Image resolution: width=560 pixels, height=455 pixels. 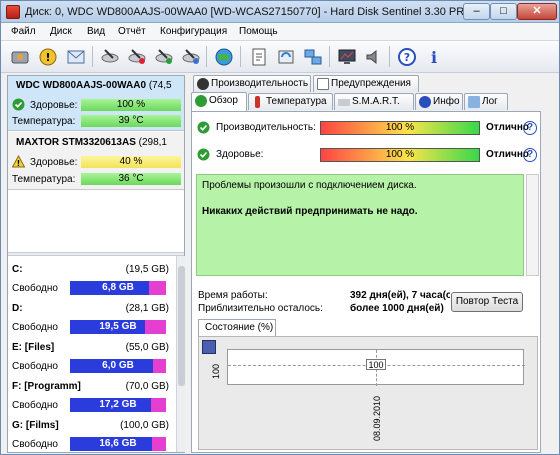 I want to click on thermometer-icon, so click(x=257, y=102).